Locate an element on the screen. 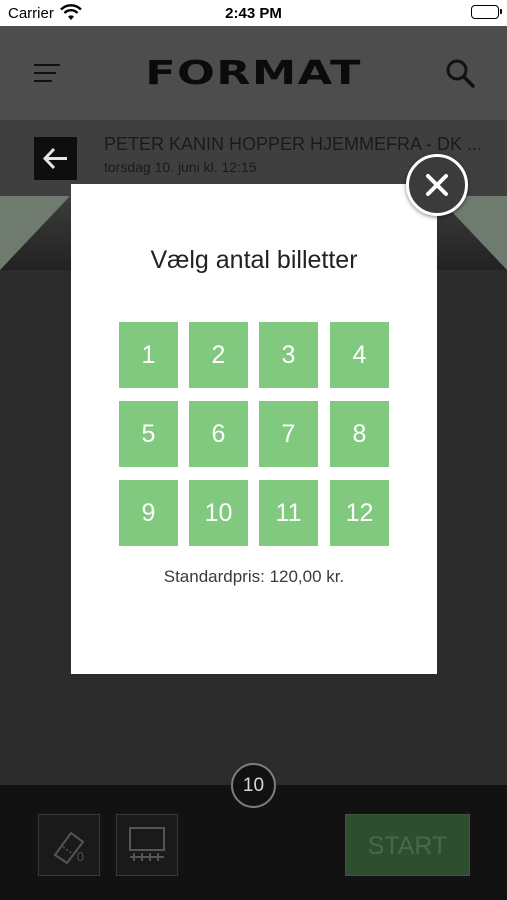 The image size is (507, 900). modal-title: Vælg antal billetter is located at coordinates (254, 260).